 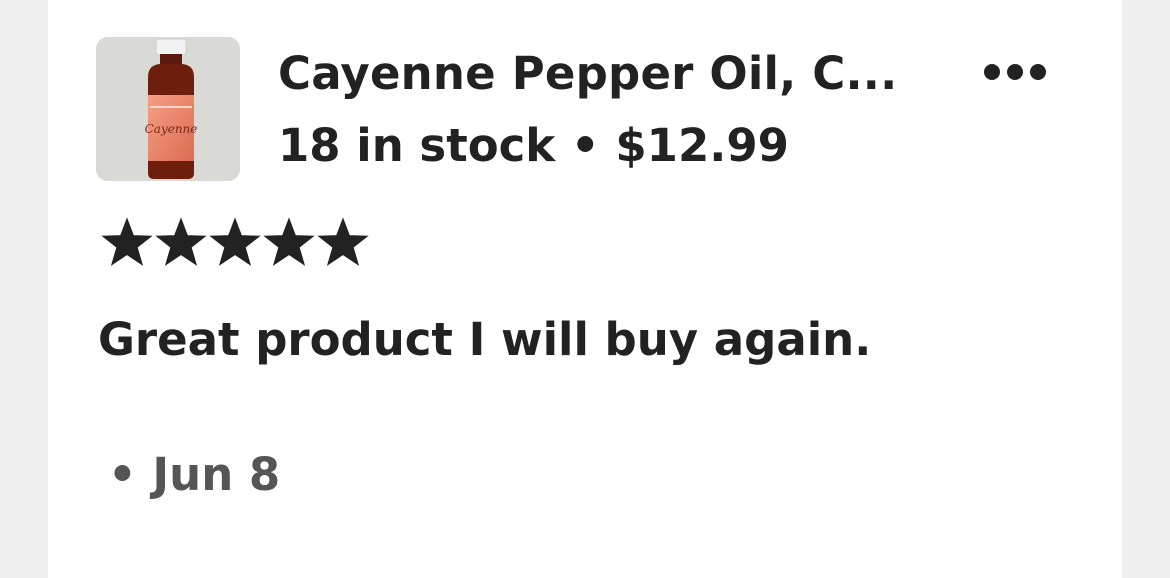 What do you see at coordinates (171, 129) in the screenshot?
I see `bottle-label-text: Cayenne` at bounding box center [171, 129].